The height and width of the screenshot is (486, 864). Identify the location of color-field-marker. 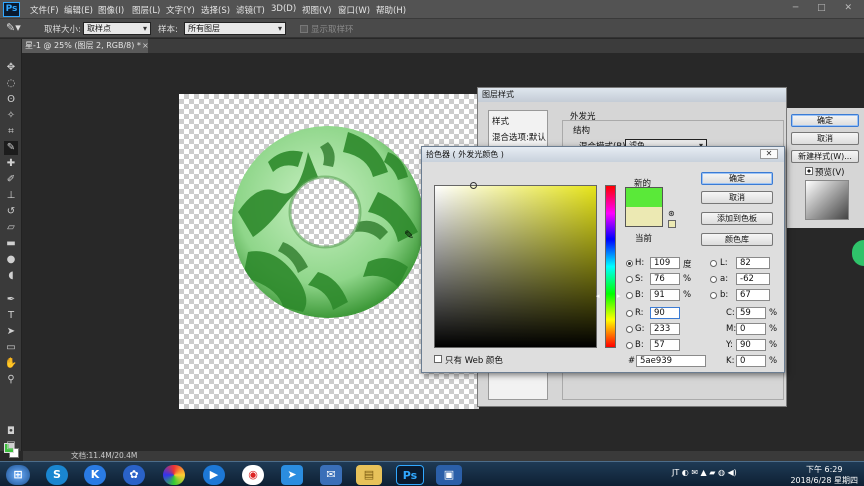
(473, 185).